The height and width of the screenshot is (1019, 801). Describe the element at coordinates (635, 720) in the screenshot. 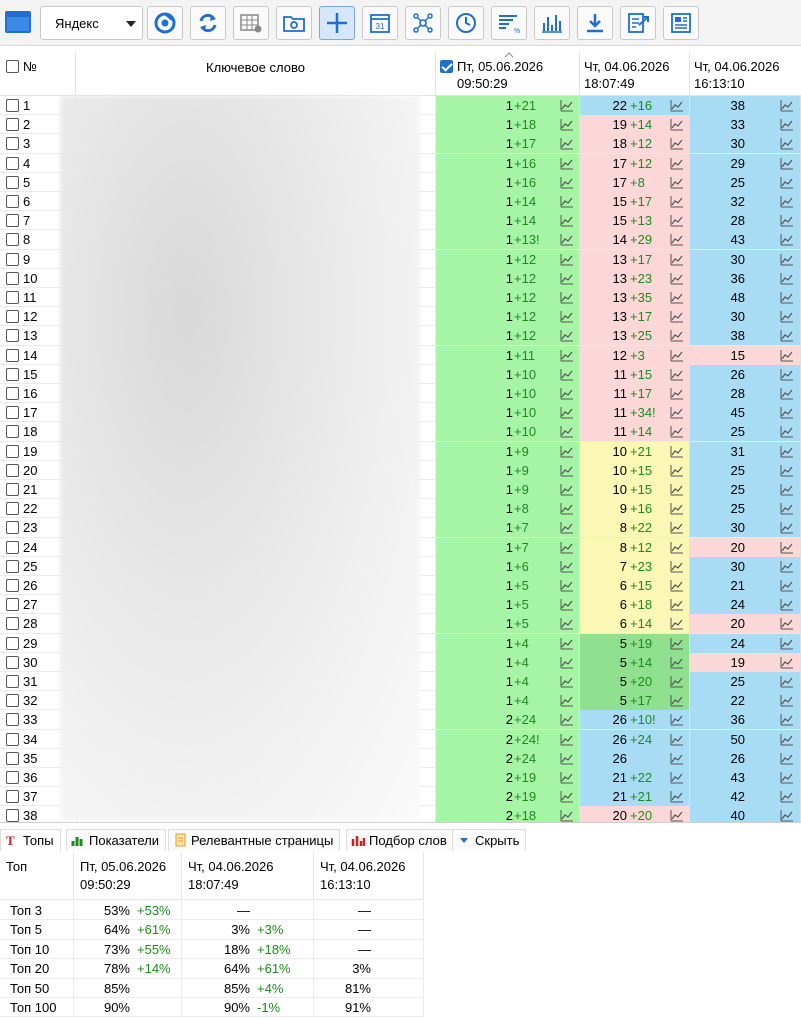

I see `position-cell-p2: 26 +10!` at that location.